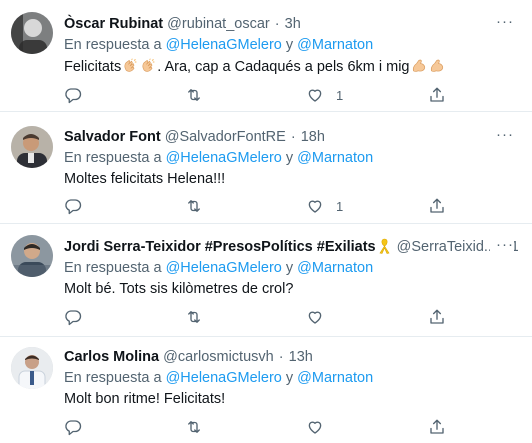 The width and height of the screenshot is (532, 443). What do you see at coordinates (218, 24) in the screenshot?
I see `author-handle: @rubinat_oscar` at bounding box center [218, 24].